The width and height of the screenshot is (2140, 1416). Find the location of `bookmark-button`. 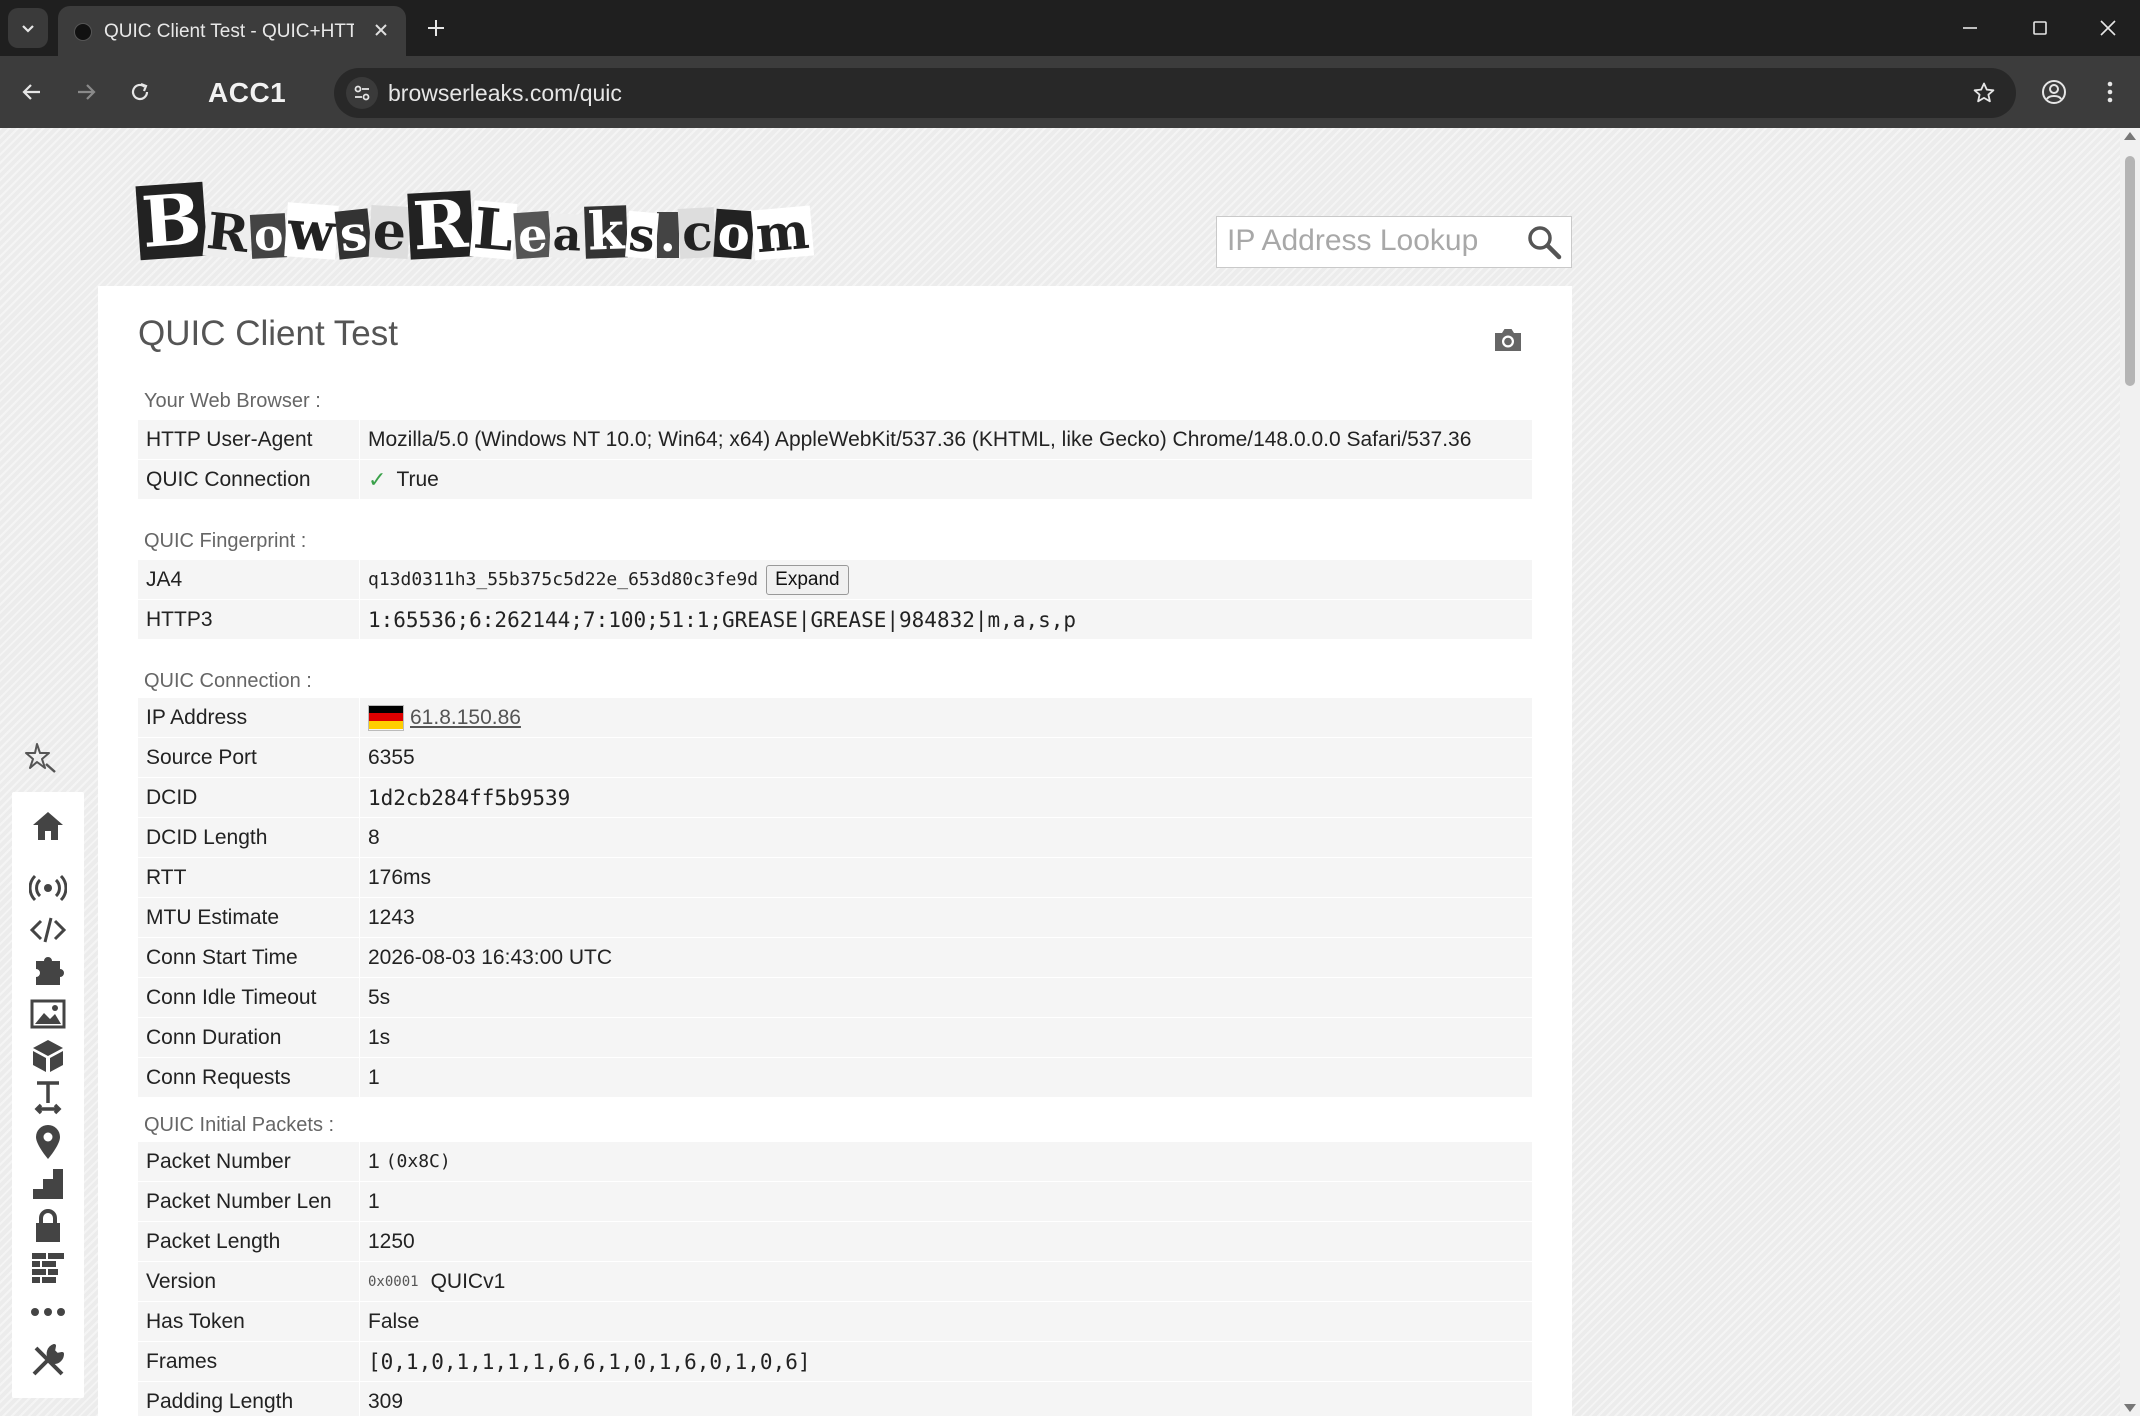

bookmark-button is located at coordinates (1984, 93).